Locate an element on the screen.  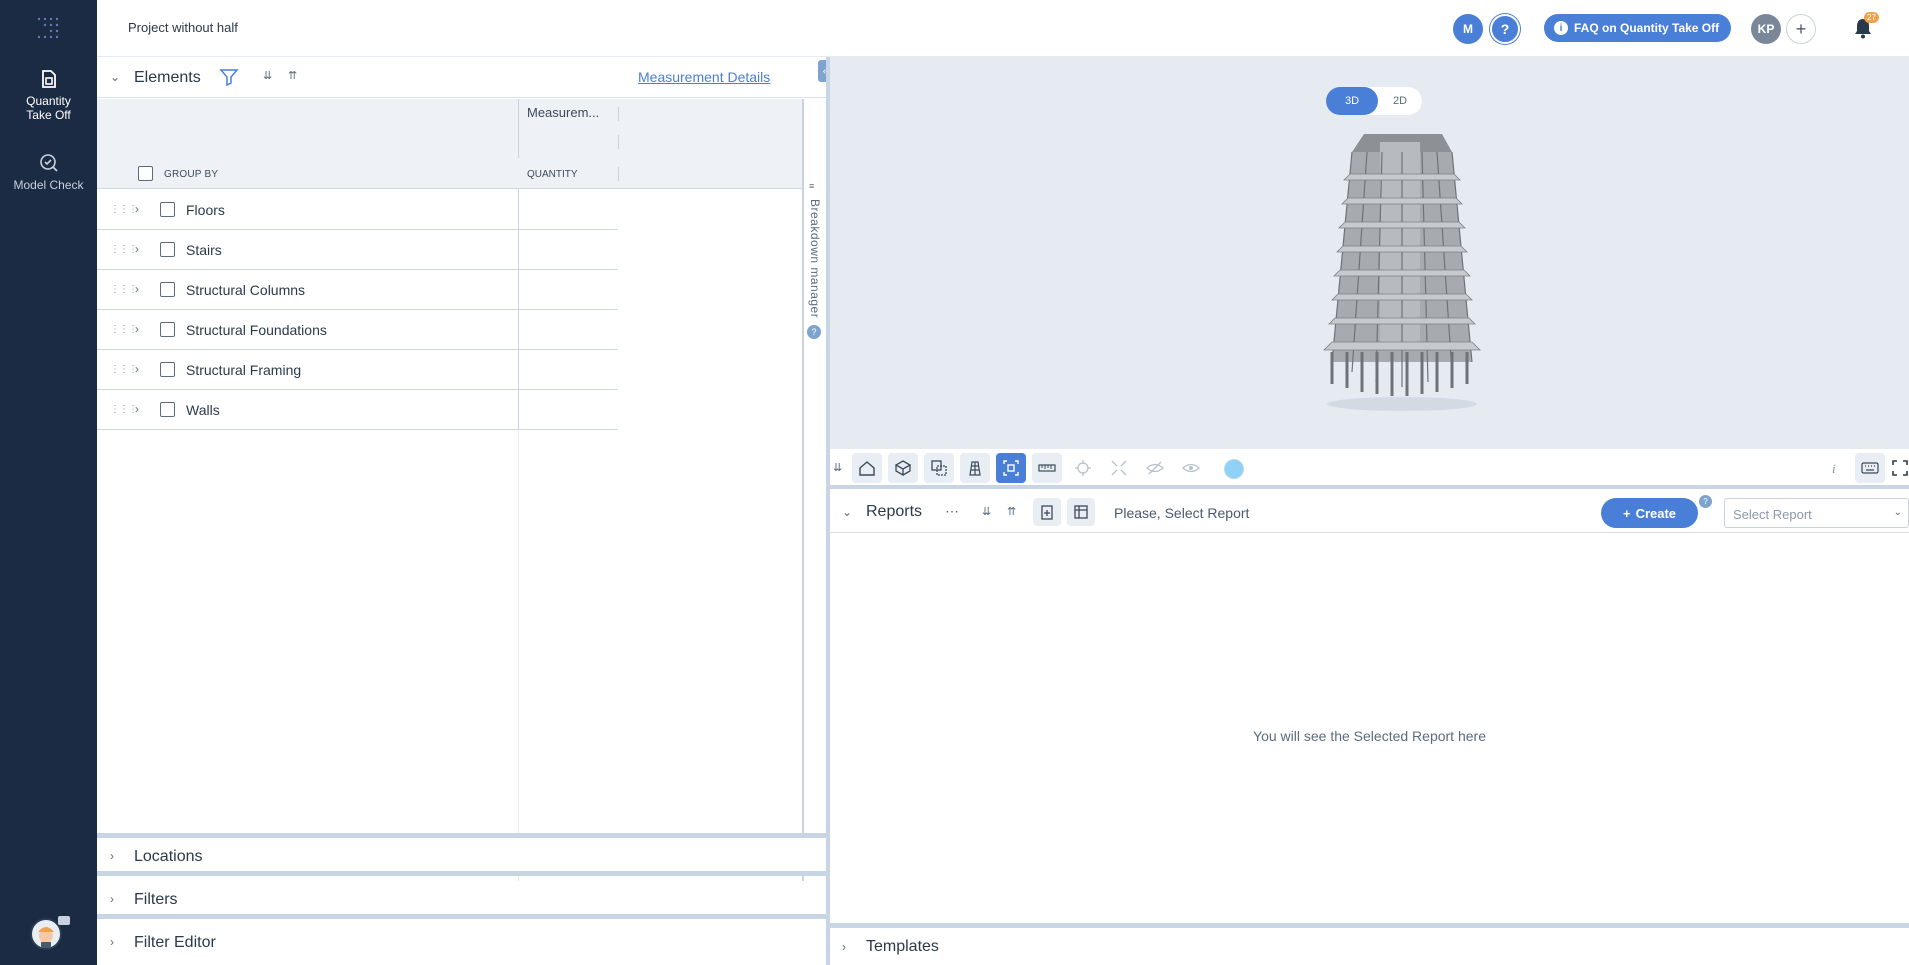
breakdown-manager-tab: ≡ Breakdown manager ? is located at coordinates (815, 495).